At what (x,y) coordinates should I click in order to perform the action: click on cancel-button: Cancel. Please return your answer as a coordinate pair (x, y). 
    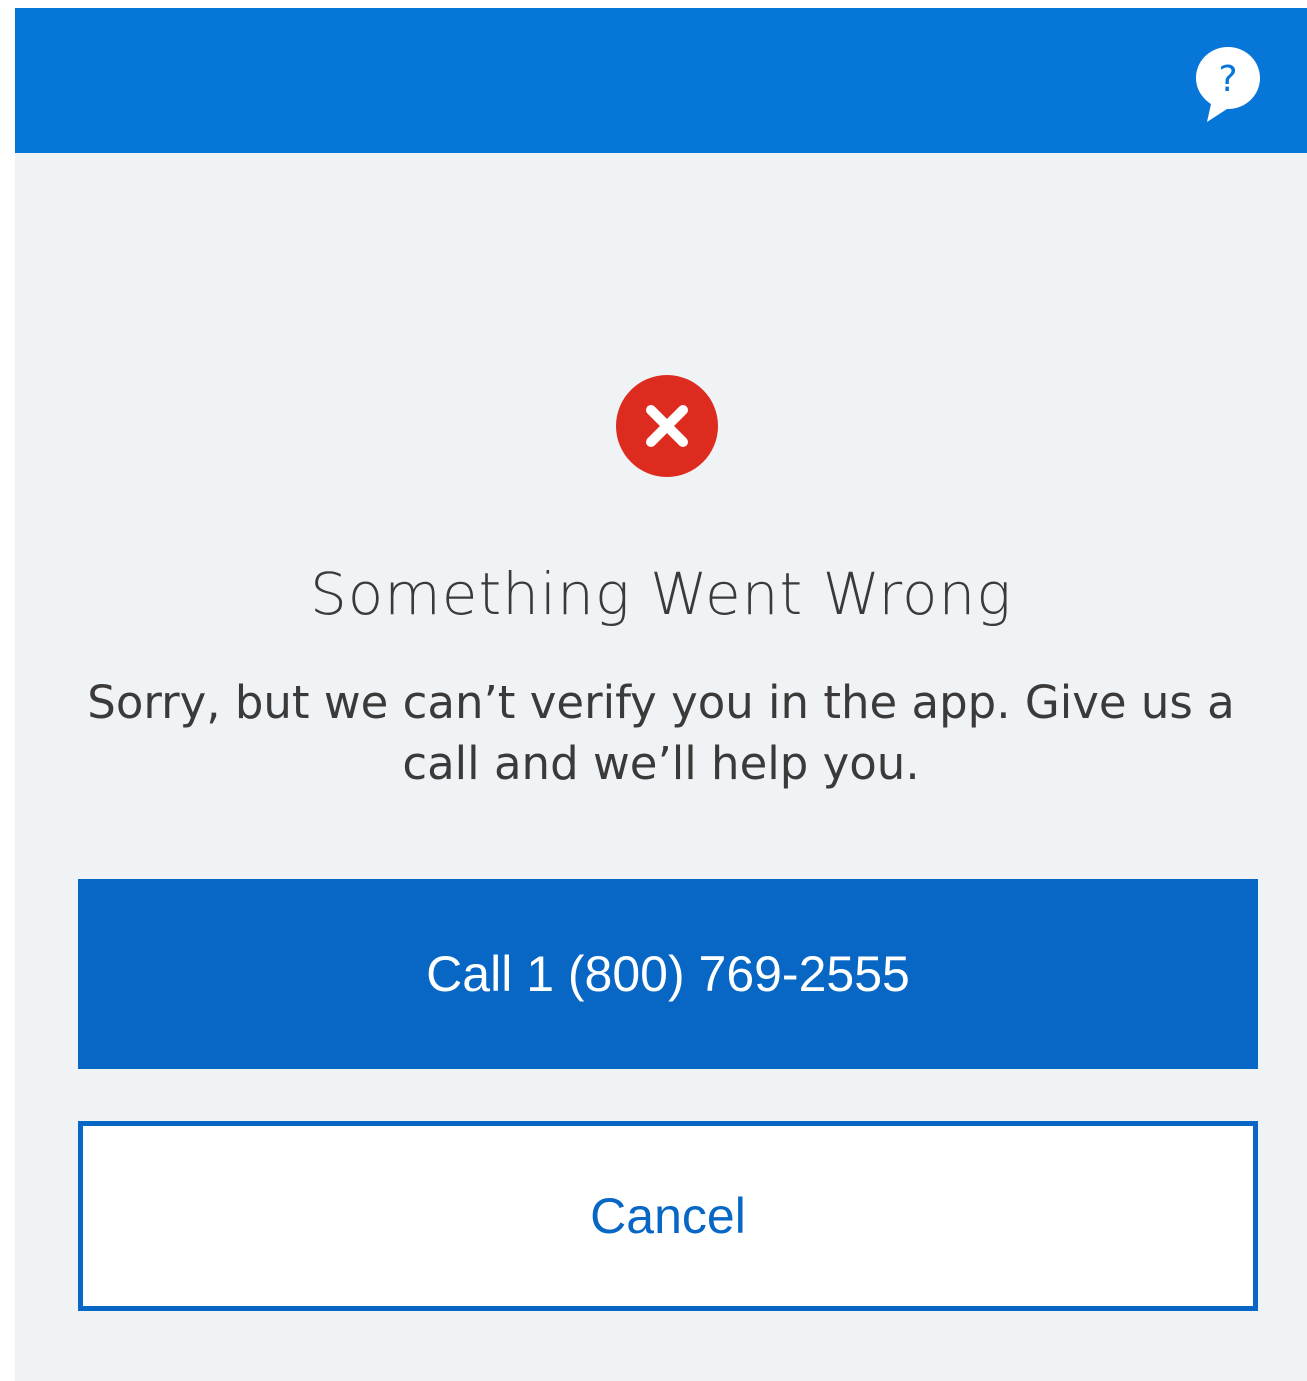
    Looking at the image, I should click on (668, 1216).